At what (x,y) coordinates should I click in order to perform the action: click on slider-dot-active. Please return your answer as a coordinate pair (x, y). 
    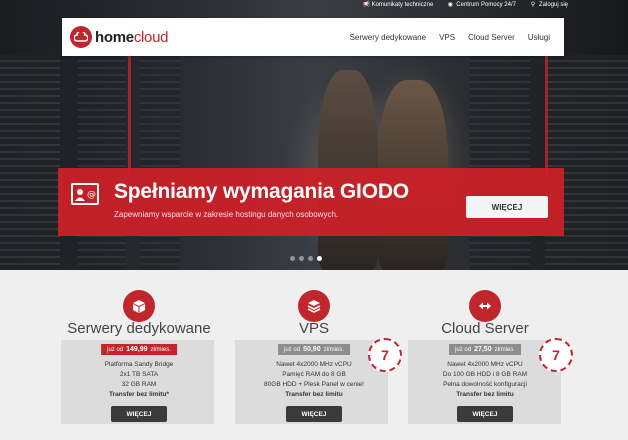
    Looking at the image, I should click on (319, 258).